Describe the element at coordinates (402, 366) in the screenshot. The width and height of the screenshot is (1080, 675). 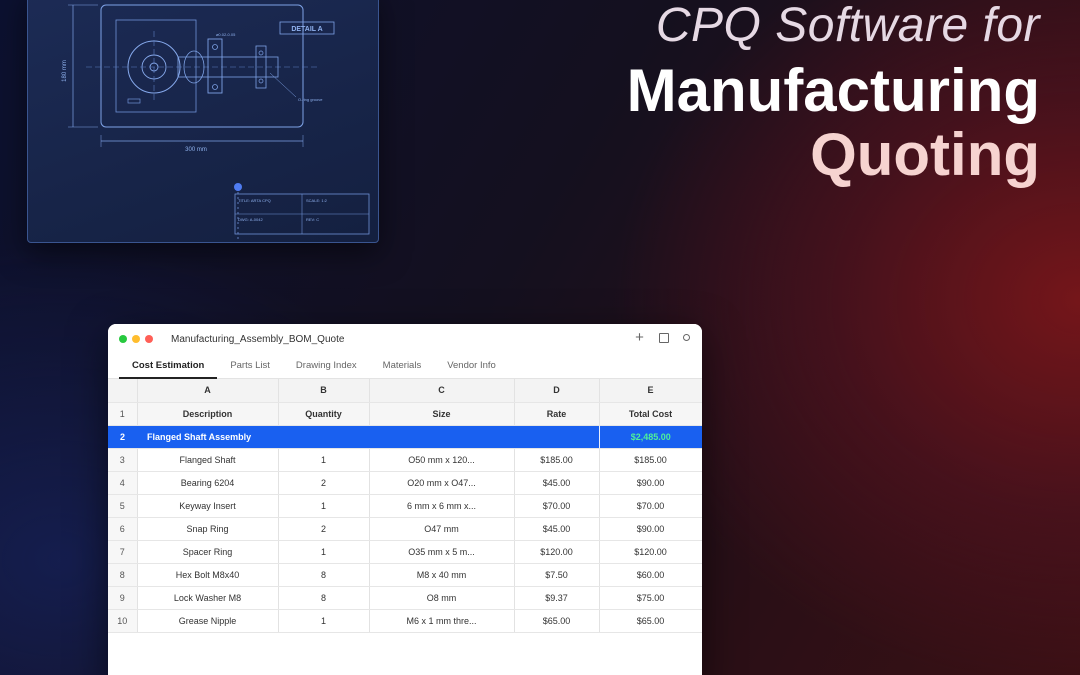
I see `tab-materials: Materials` at that location.